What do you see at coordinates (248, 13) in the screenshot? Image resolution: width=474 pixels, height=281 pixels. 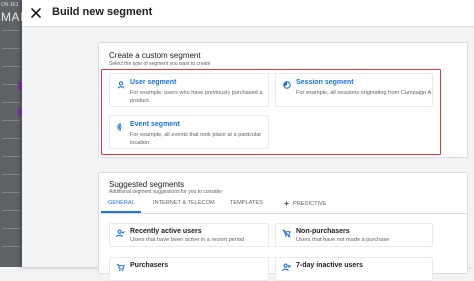 I see `panel-header: Build new segment` at bounding box center [248, 13].